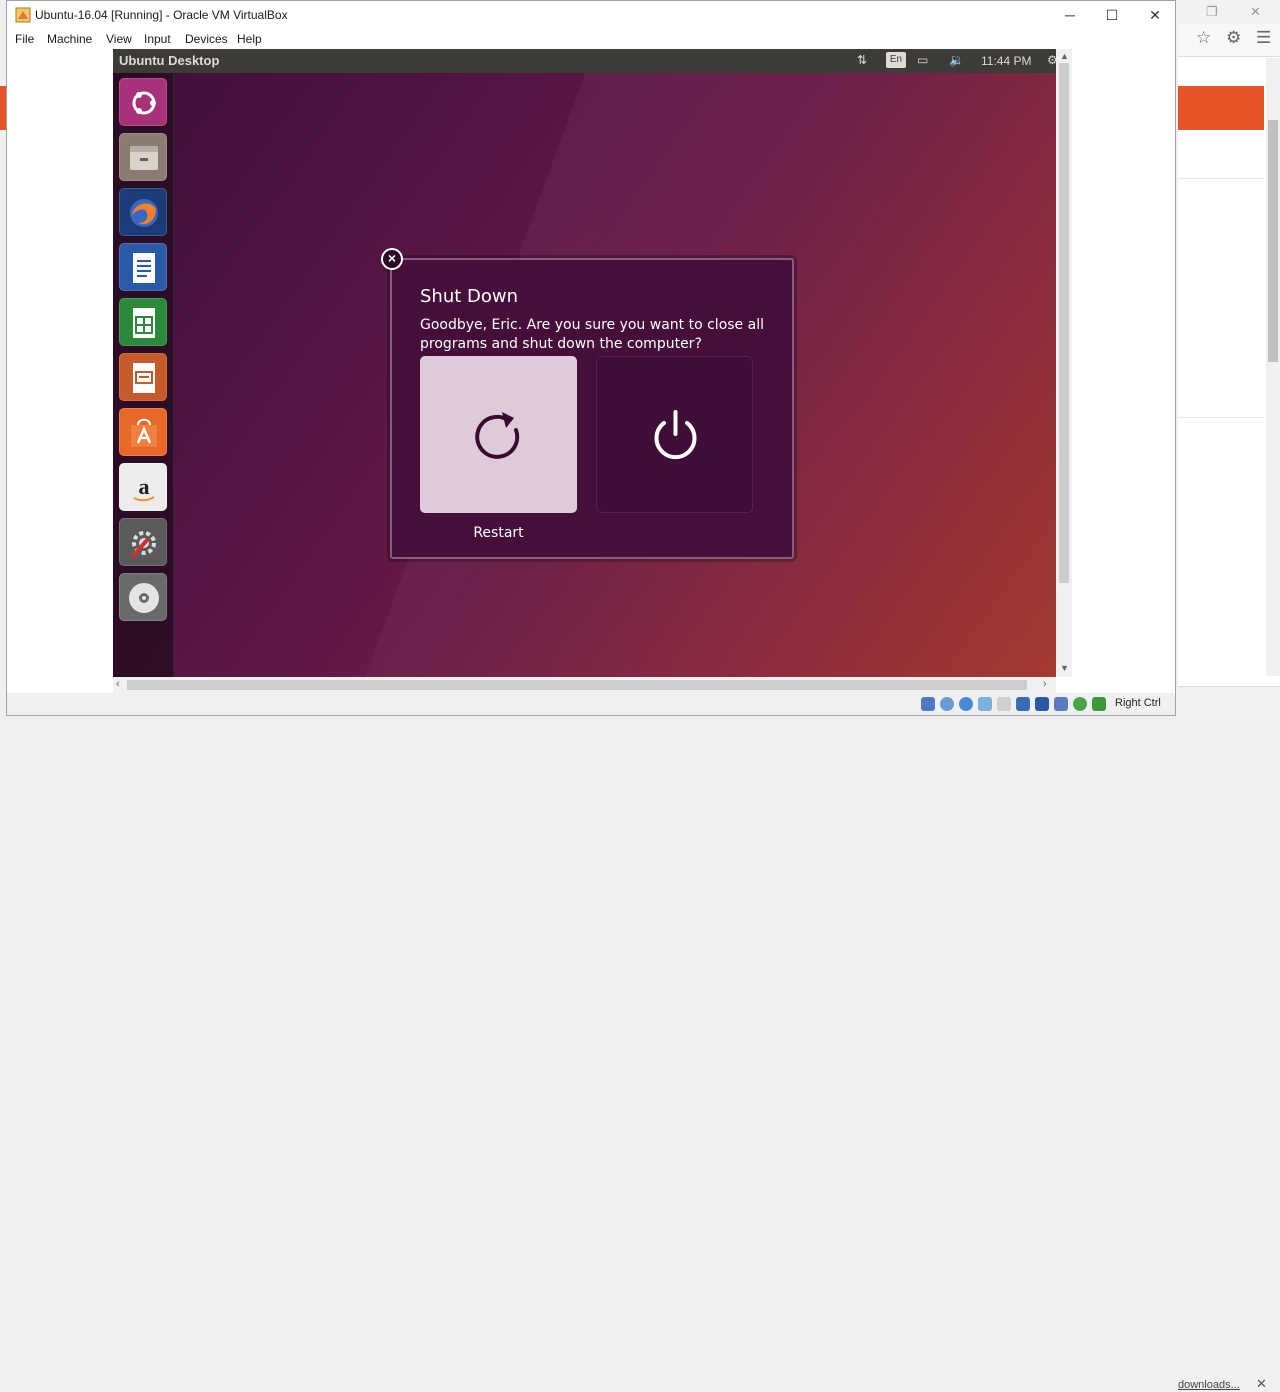 The height and width of the screenshot is (1392, 1280). I want to click on amazon-icon: a, so click(143, 487).